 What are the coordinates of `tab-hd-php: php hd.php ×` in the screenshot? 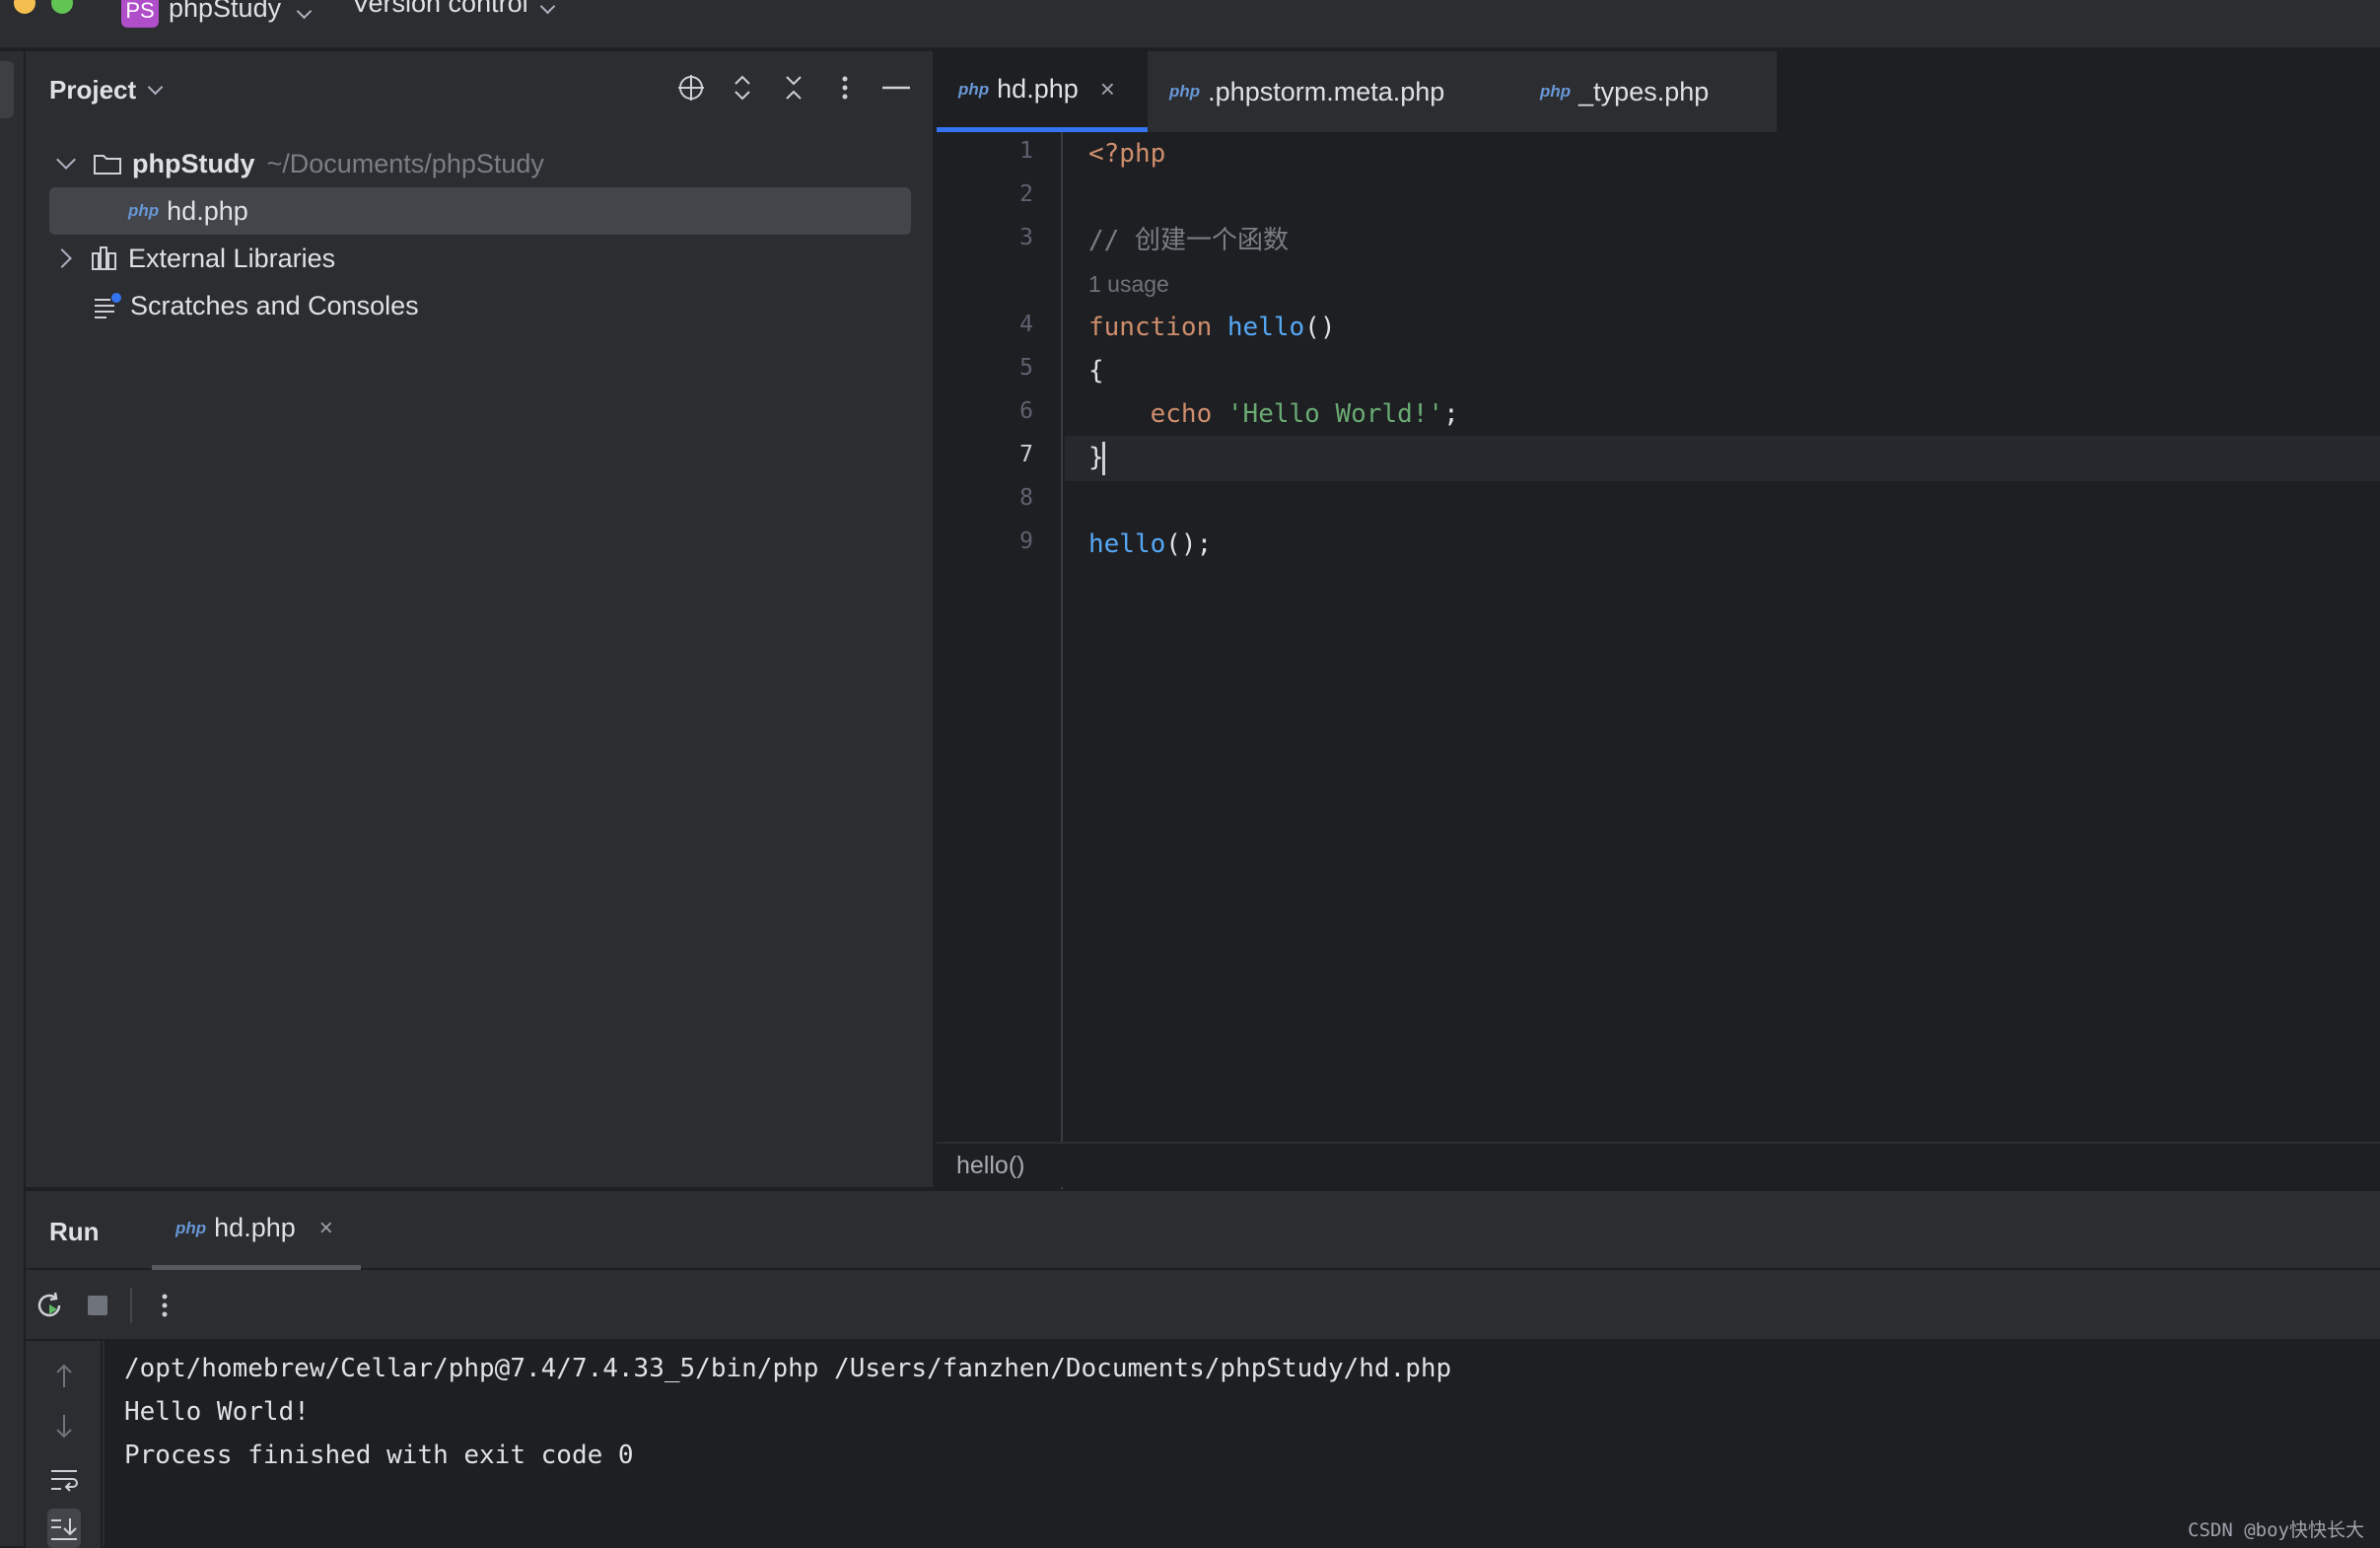 It's located at (1042, 91).